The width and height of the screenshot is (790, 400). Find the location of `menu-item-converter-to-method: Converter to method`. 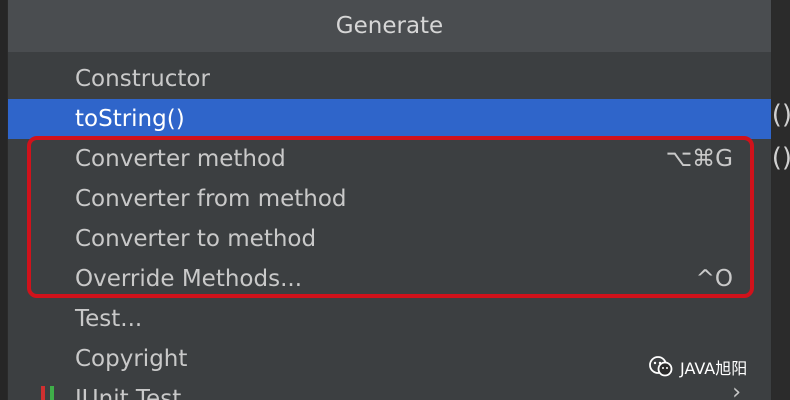

menu-item-converter-to-method: Converter to method is located at coordinates (389, 239).